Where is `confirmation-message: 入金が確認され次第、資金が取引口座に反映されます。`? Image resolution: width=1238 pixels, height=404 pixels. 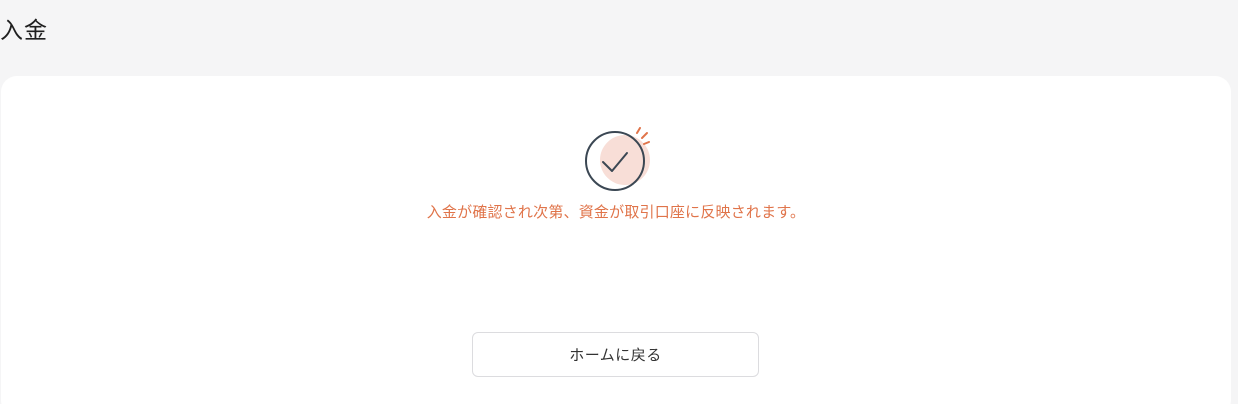
confirmation-message: 入金が確認され次第、資金が取引口座に反映されます。 is located at coordinates (616, 212).